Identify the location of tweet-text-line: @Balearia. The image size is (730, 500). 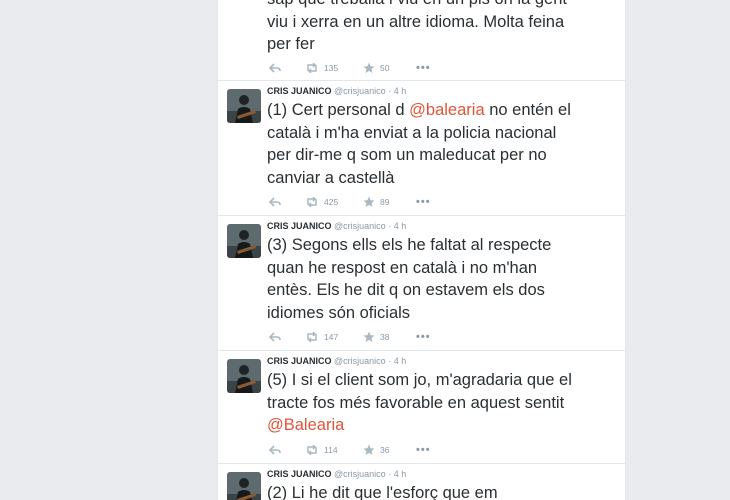
(442, 425).